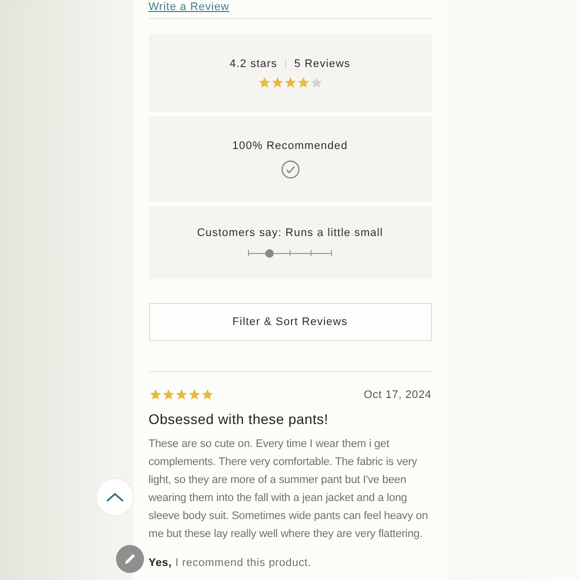  What do you see at coordinates (290, 146) in the screenshot?
I see `recommended-text: 100% Recommended` at bounding box center [290, 146].